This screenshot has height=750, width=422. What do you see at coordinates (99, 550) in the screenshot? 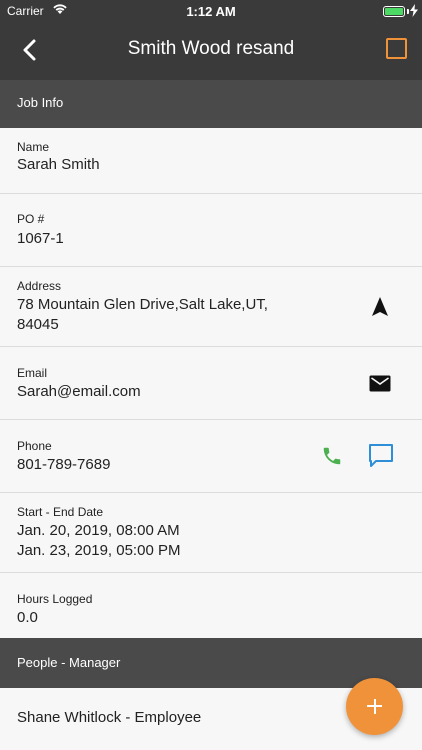
I see `end-date-value: Jan. 23, 2019, 05:00 PM` at bounding box center [99, 550].